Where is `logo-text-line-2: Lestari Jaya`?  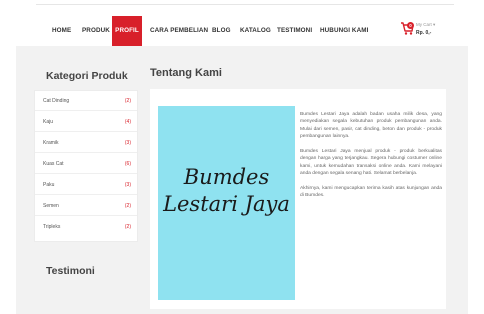 logo-text-line-2: Lestari Jaya is located at coordinates (226, 204).